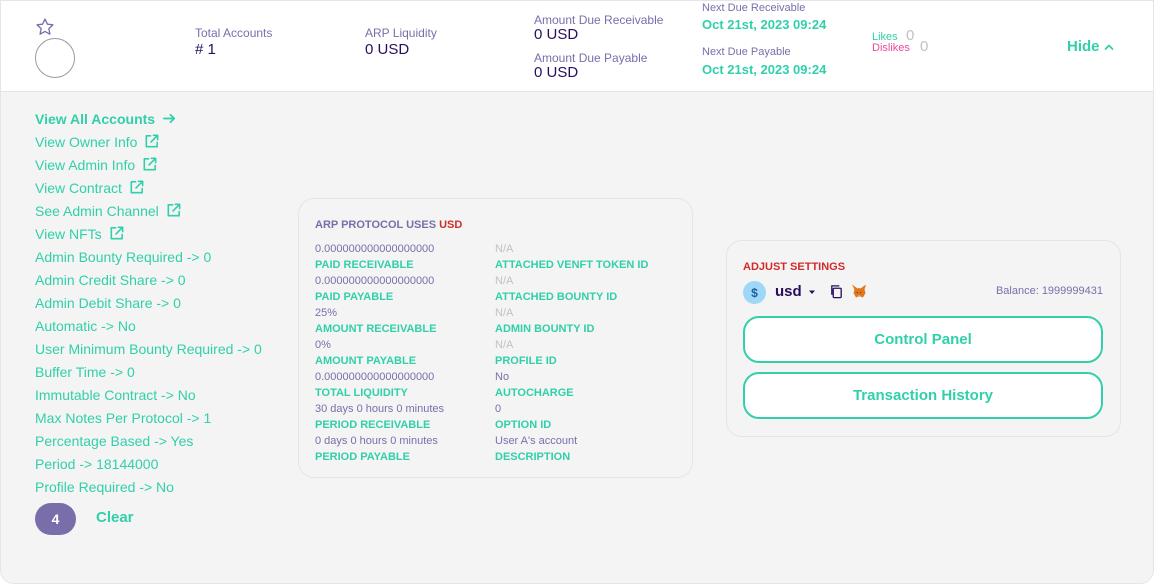 The image size is (1154, 586). What do you see at coordinates (836, 291) in the screenshot?
I see `copy-icon` at bounding box center [836, 291].